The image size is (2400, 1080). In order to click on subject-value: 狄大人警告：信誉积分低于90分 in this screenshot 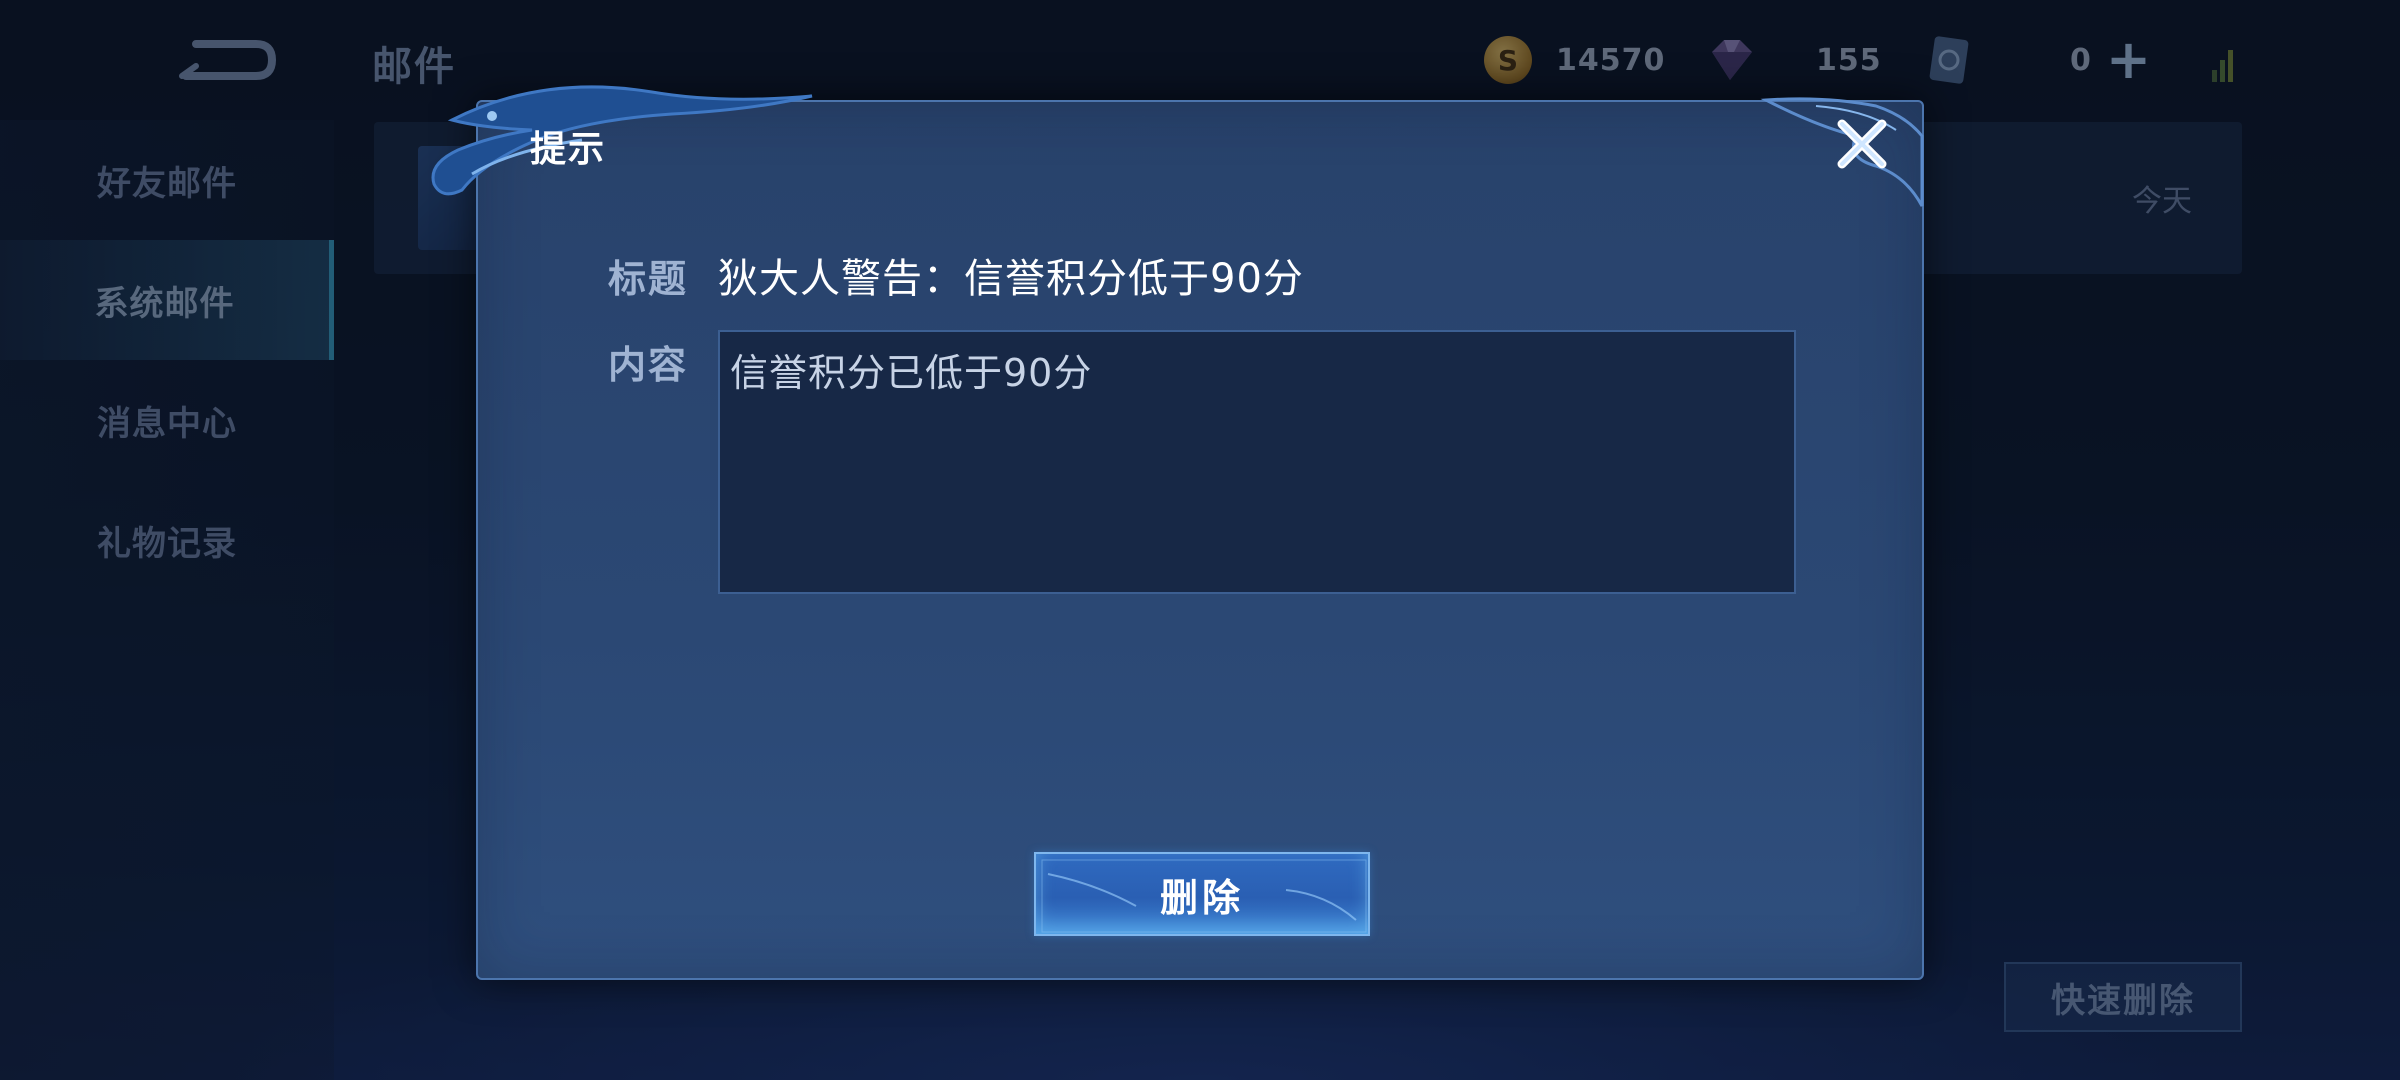, I will do `click(1011, 279)`.